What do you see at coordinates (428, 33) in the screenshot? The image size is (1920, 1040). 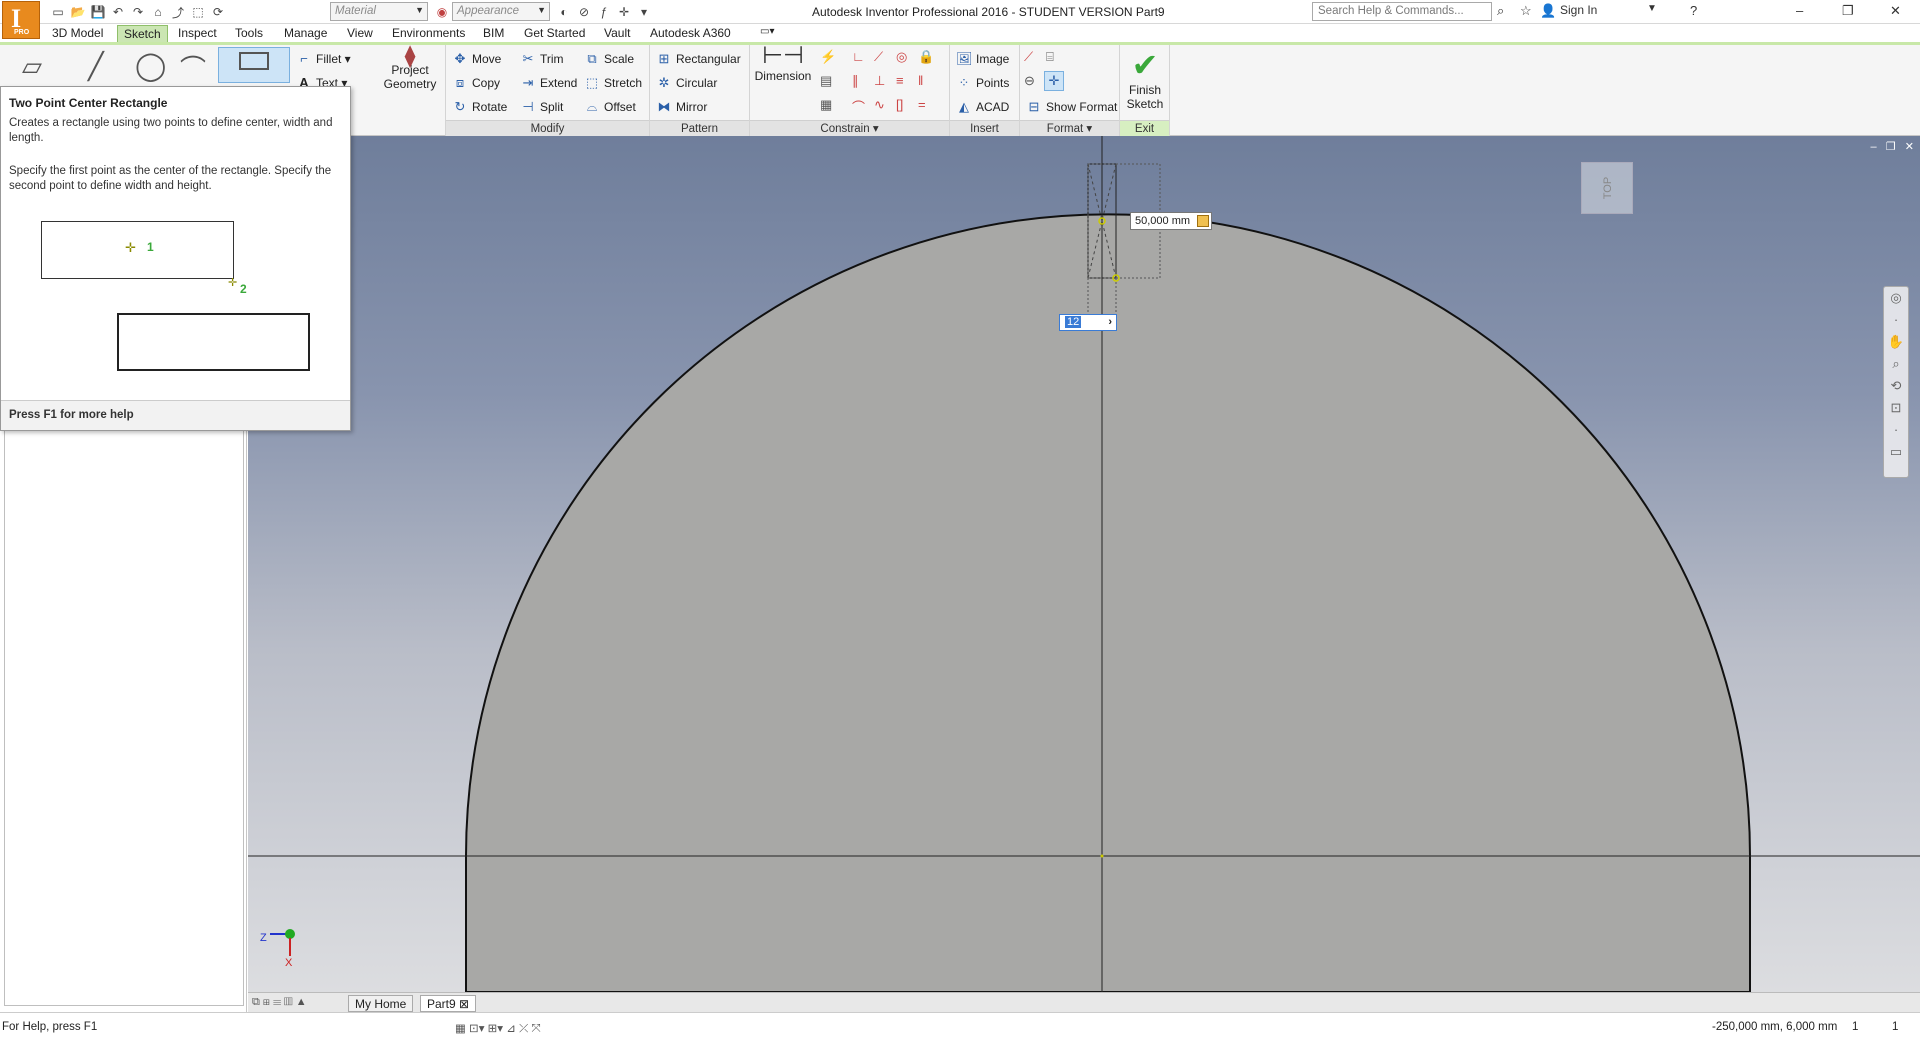 I see `tab-environments: Environments` at bounding box center [428, 33].